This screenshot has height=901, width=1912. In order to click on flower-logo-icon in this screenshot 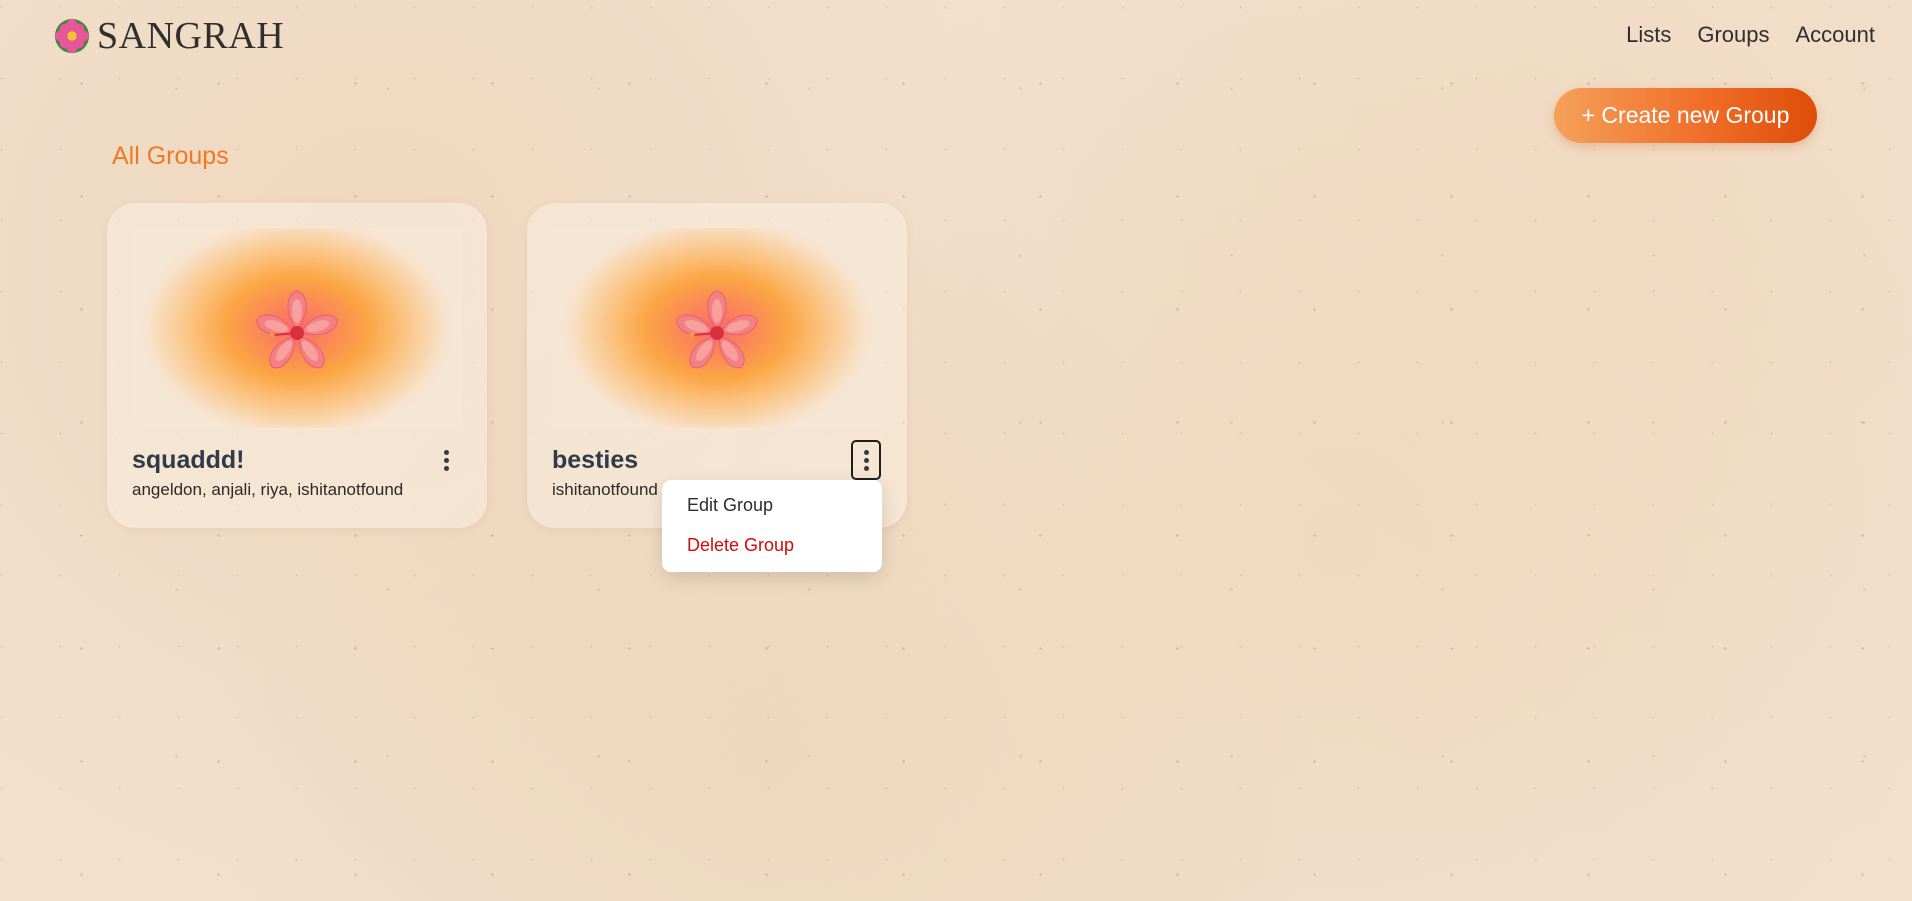, I will do `click(72, 36)`.